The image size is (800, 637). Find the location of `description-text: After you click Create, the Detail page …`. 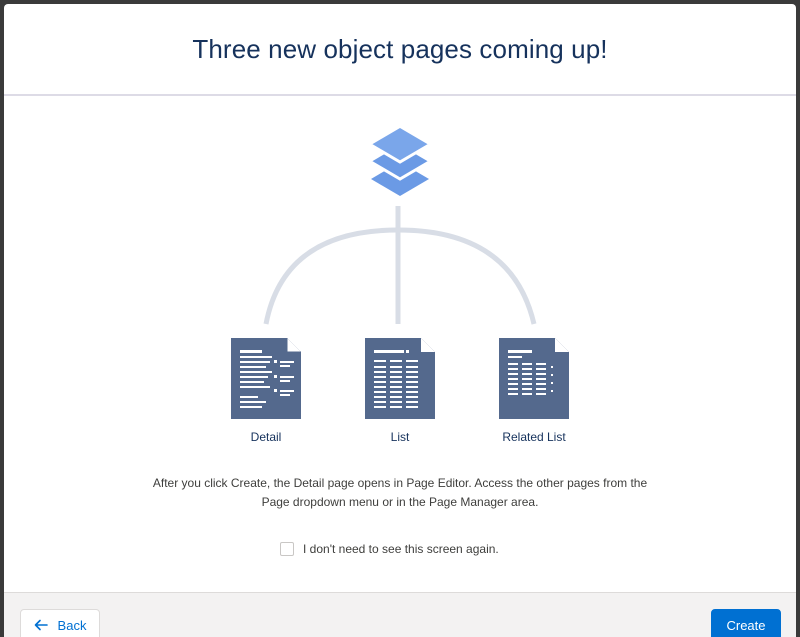

description-text: After you click Create, the Detail page … is located at coordinates (400, 492).